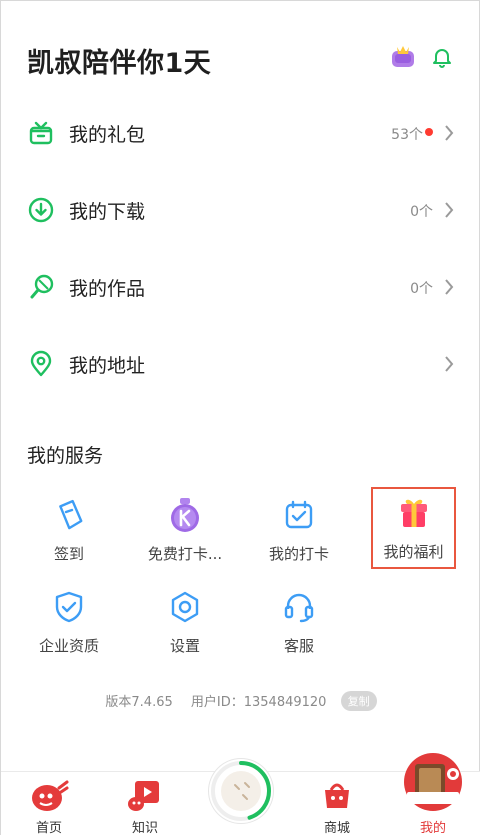 The height and width of the screenshot is (835, 480). What do you see at coordinates (184, 646) in the screenshot?
I see `service-label: 设置` at bounding box center [184, 646].